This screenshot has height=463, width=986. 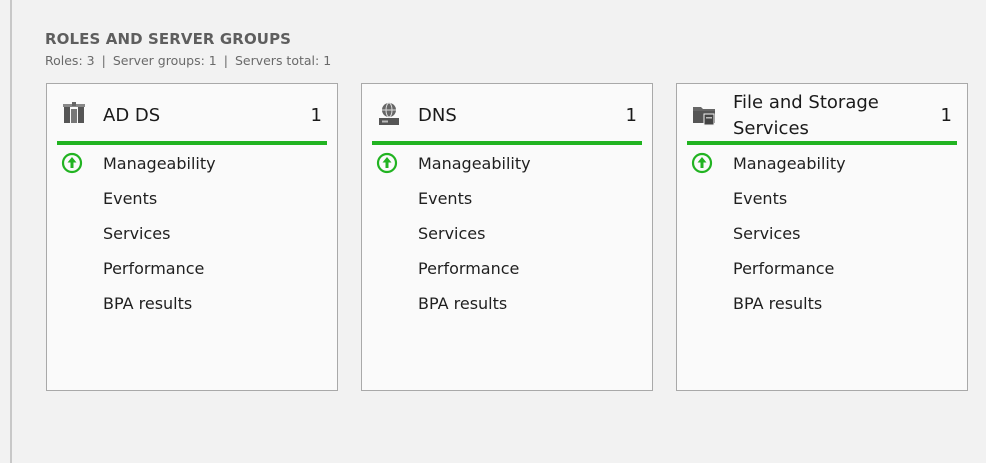 I want to click on tile-header: File and Storage Services 1, so click(x=822, y=115).